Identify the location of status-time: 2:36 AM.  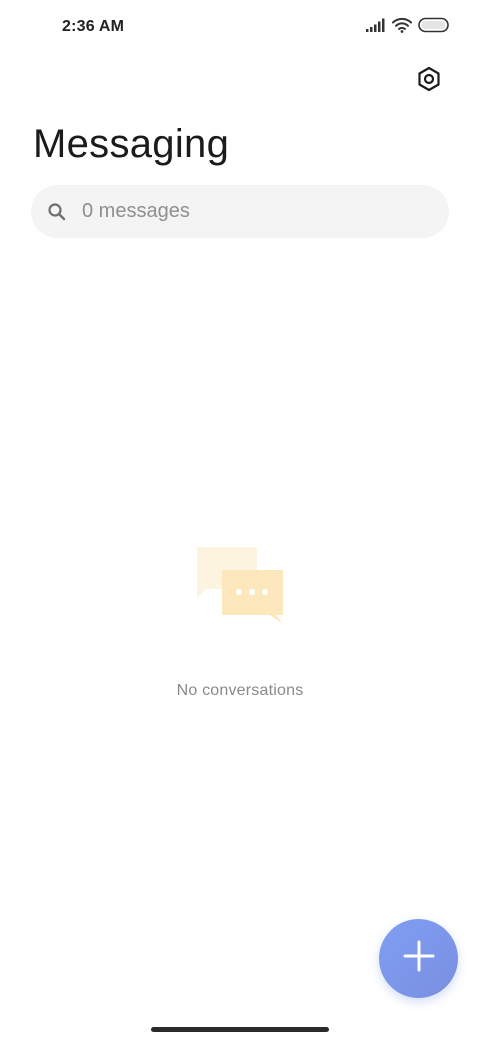
(93, 26).